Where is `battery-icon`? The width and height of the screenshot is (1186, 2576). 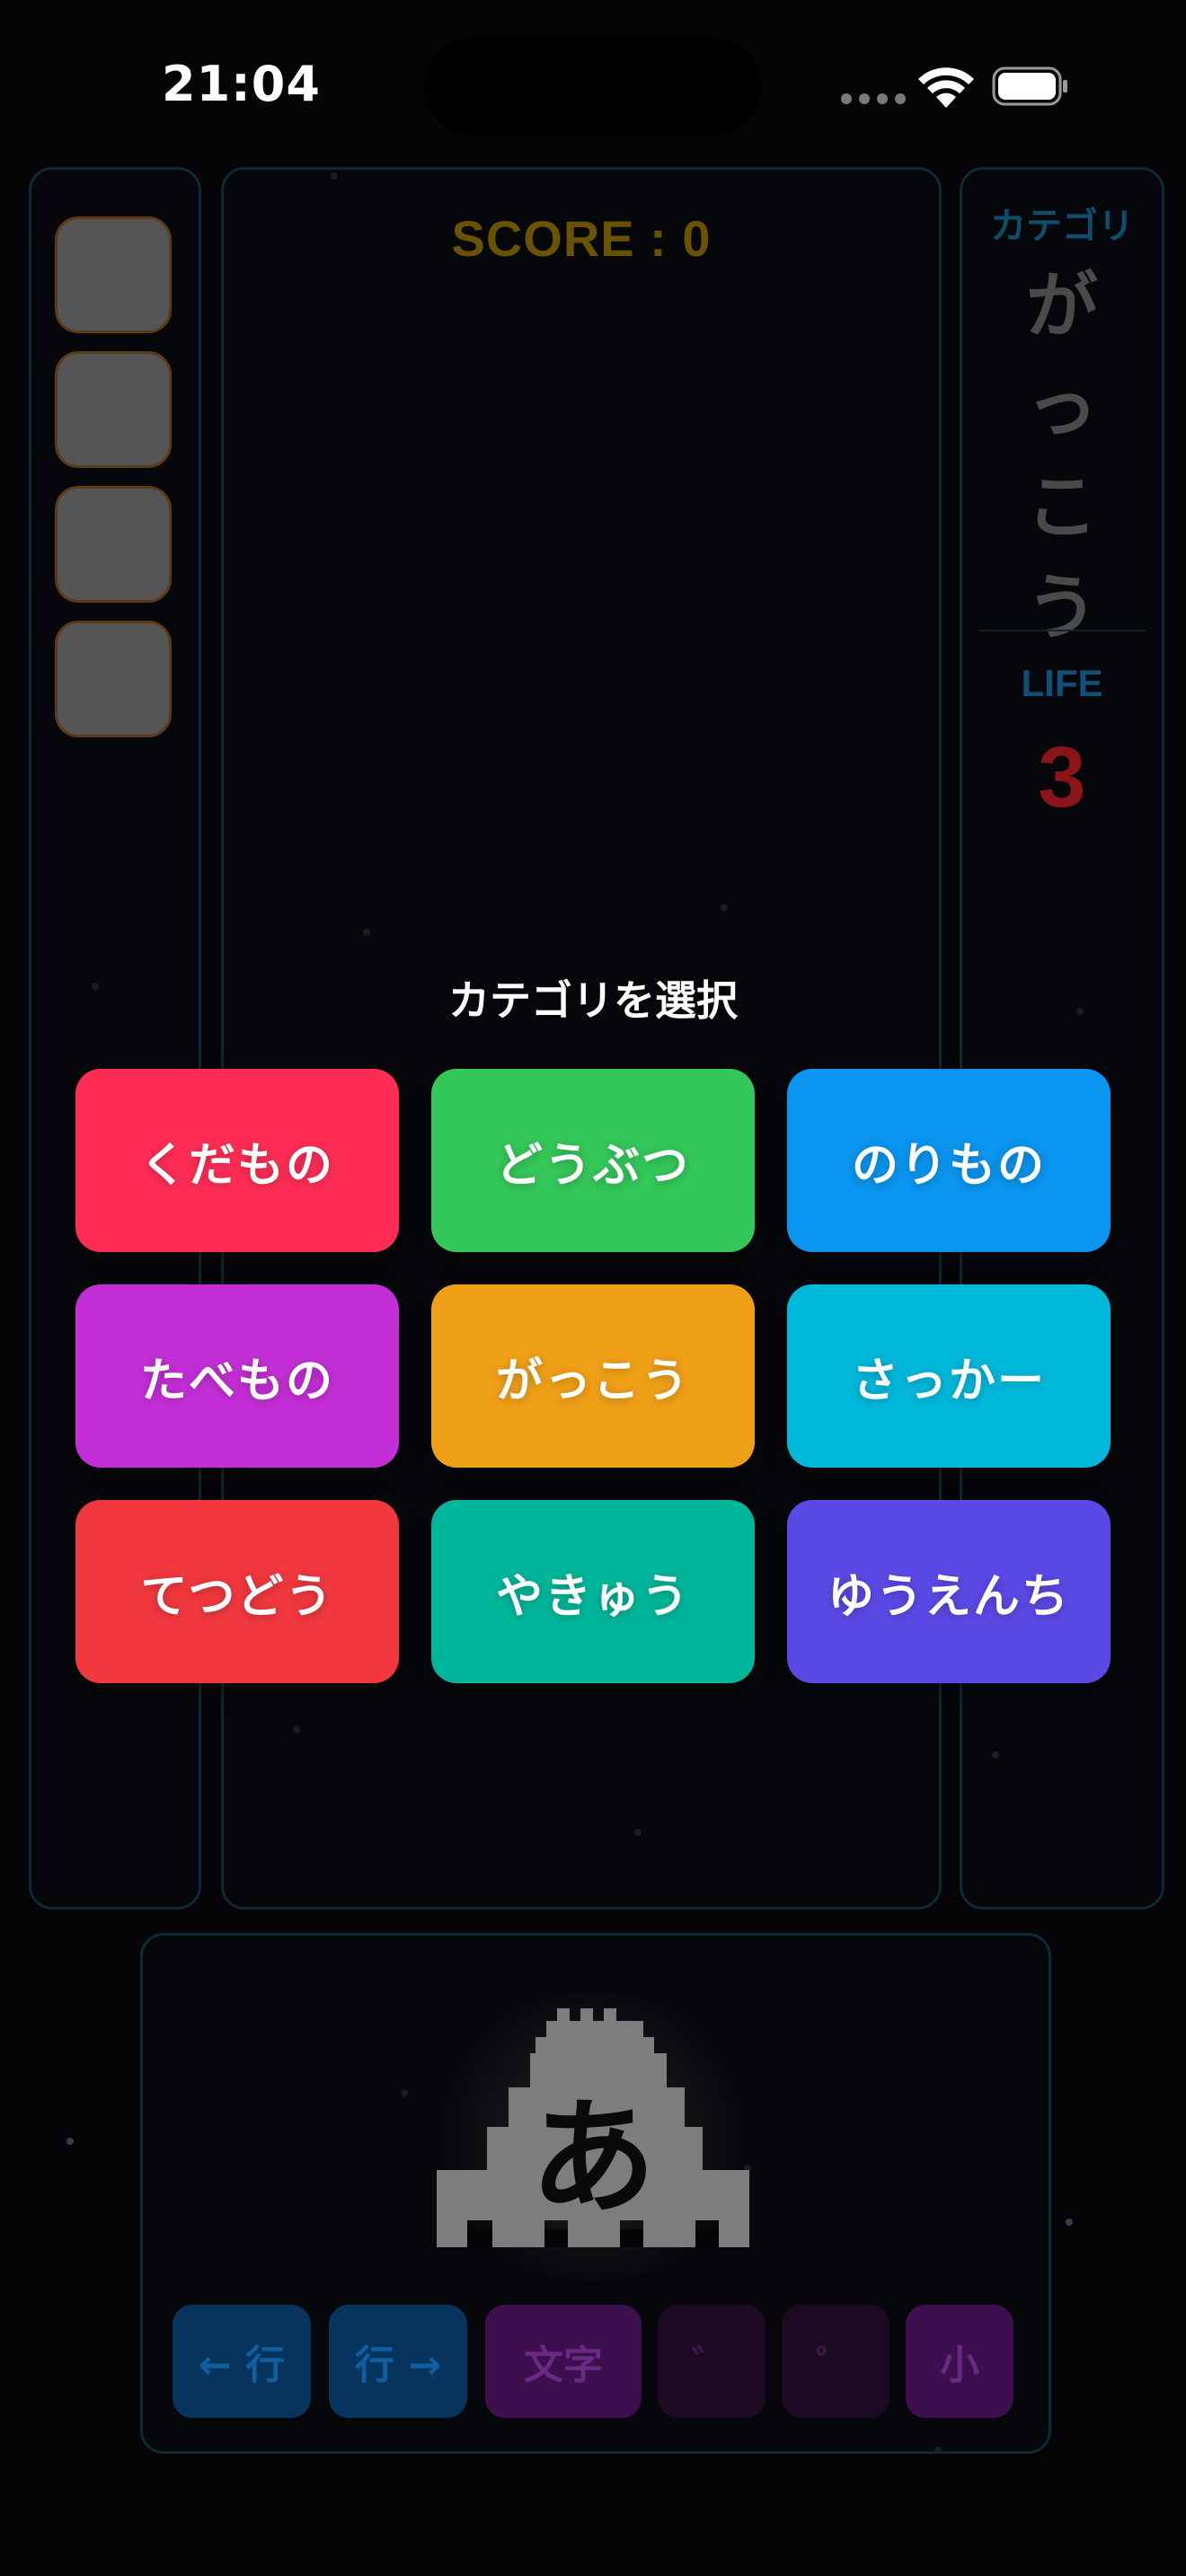
battery-icon is located at coordinates (1029, 86).